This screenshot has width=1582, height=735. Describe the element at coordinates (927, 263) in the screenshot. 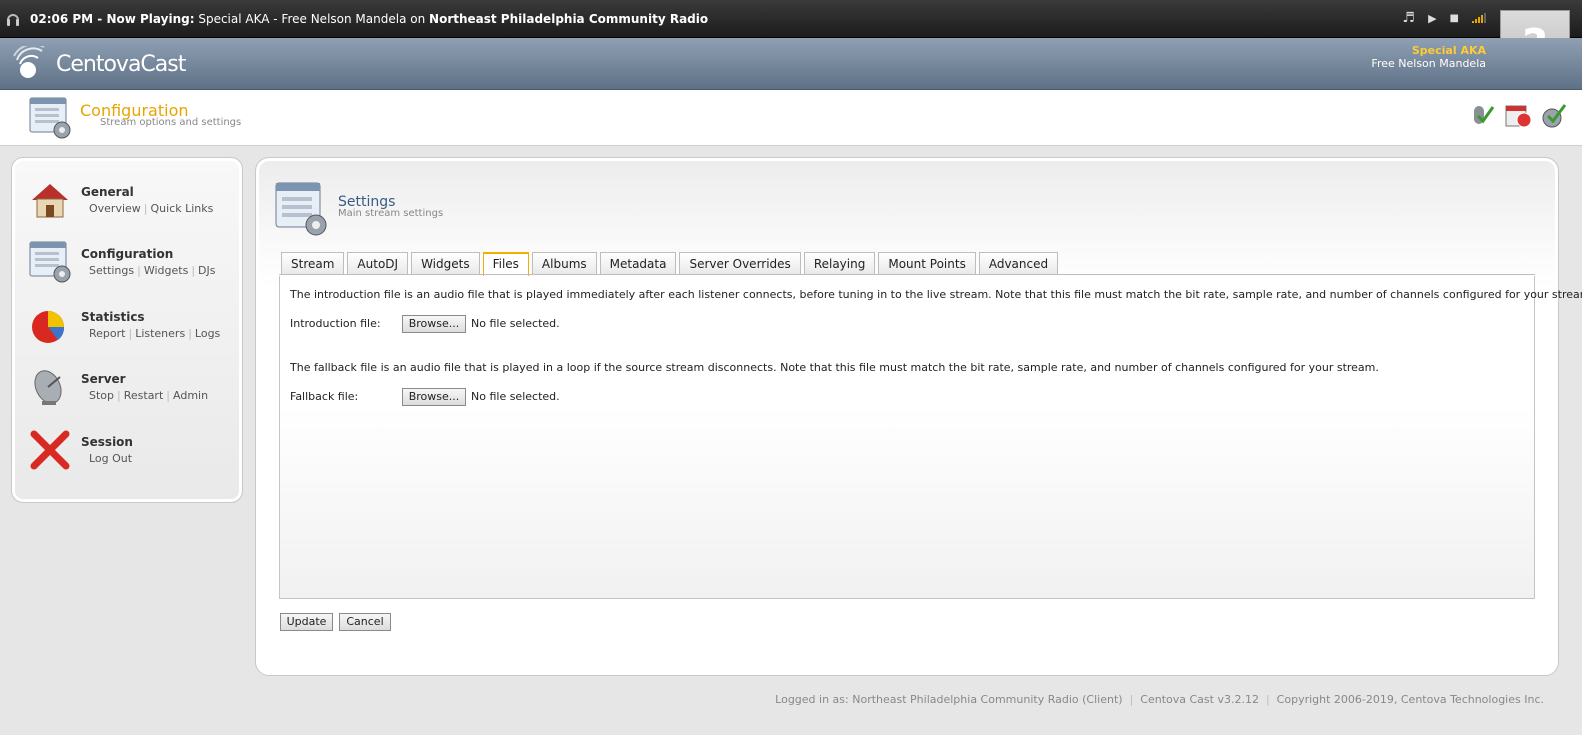

I see `tab-mount-points: Mount Points` at that location.